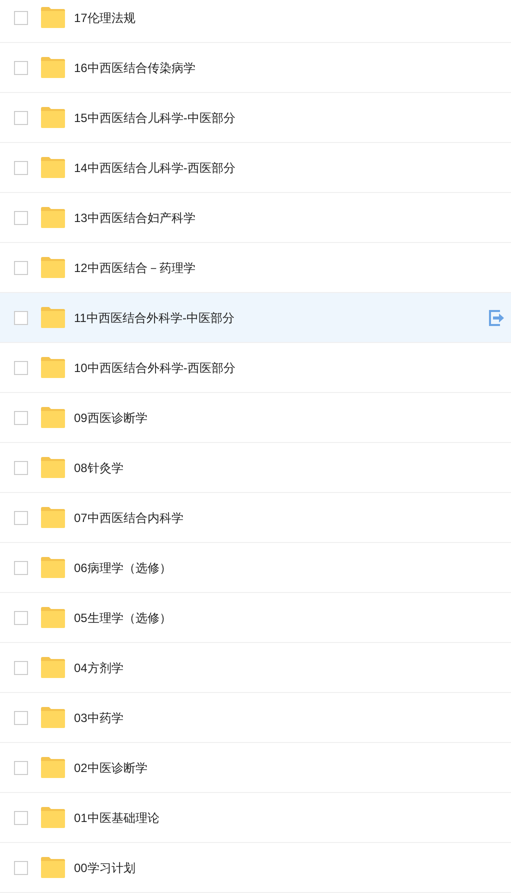 This screenshot has height=893, width=511. Describe the element at coordinates (105, 17) in the screenshot. I see `folder-name: 17伦理法规` at that location.